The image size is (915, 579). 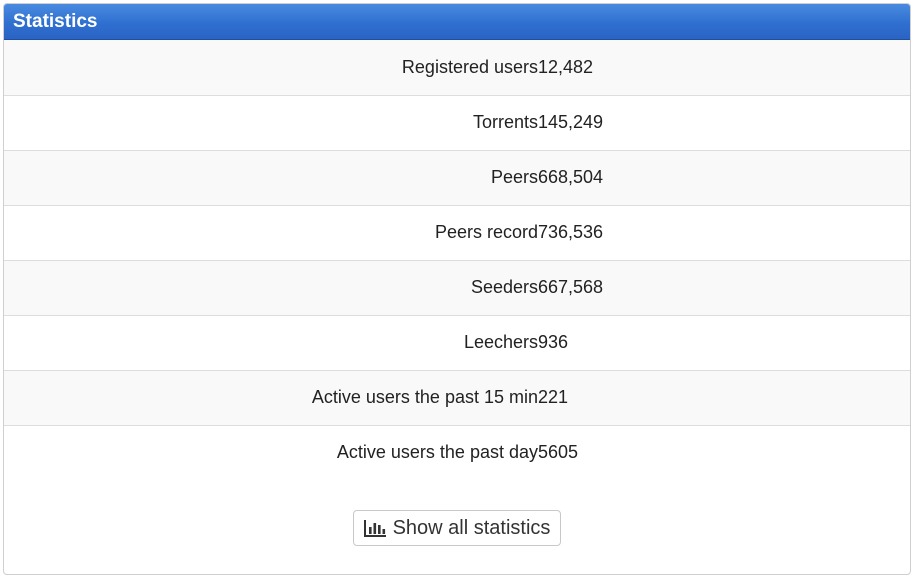 What do you see at coordinates (55, 21) in the screenshot?
I see `panel-title: Statistics` at bounding box center [55, 21].